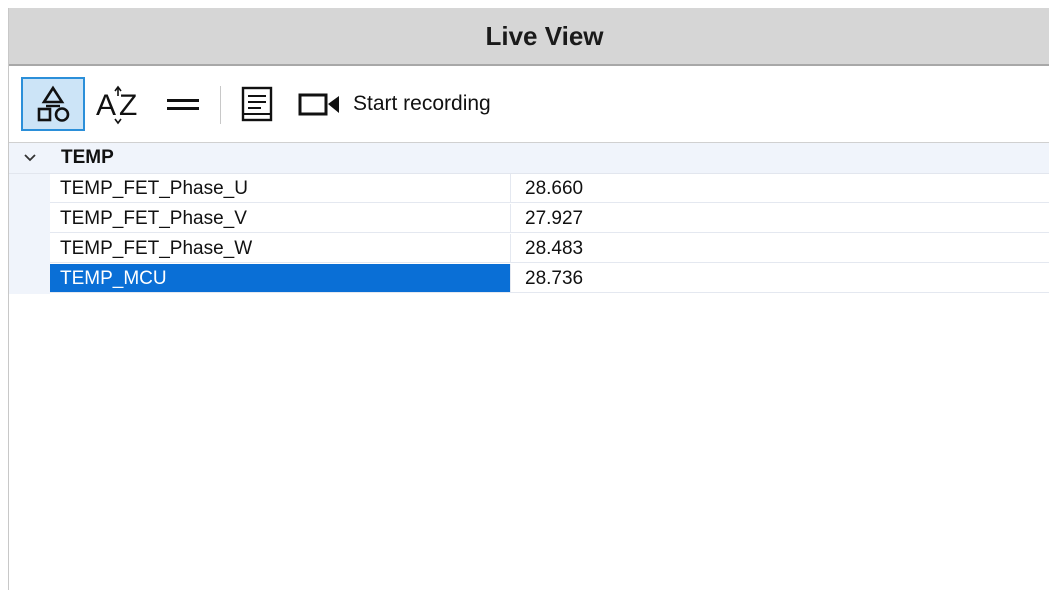  I want to click on start-recording-button: Start recording, so click(407, 104).